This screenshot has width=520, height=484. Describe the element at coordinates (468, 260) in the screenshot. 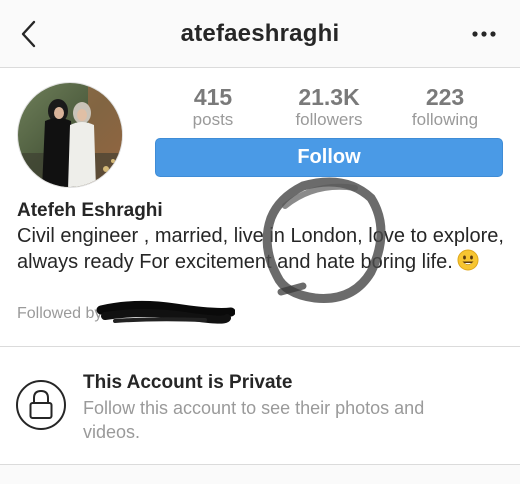

I see `smiling-face-emoji-icon` at that location.